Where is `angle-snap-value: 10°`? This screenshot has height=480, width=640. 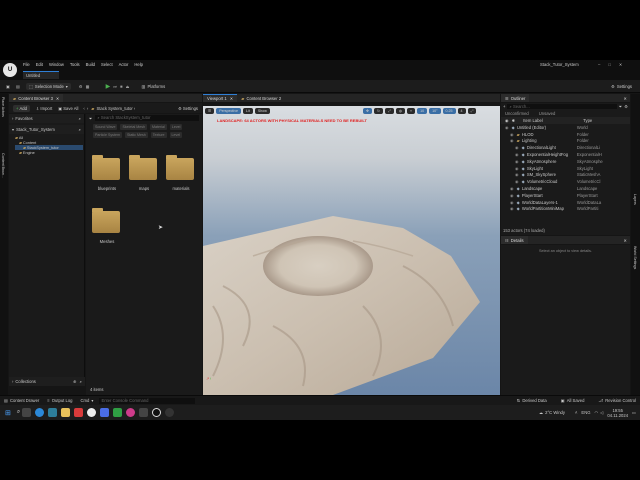
angle-snap-value: 10° is located at coordinates (435, 110).